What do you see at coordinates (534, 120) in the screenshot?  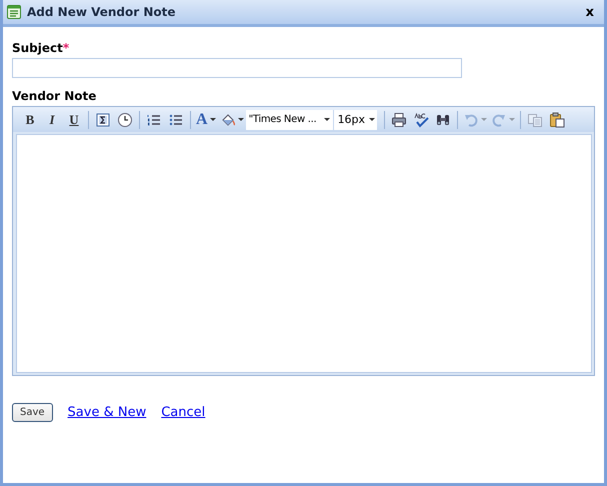 I see `copy-icon` at bounding box center [534, 120].